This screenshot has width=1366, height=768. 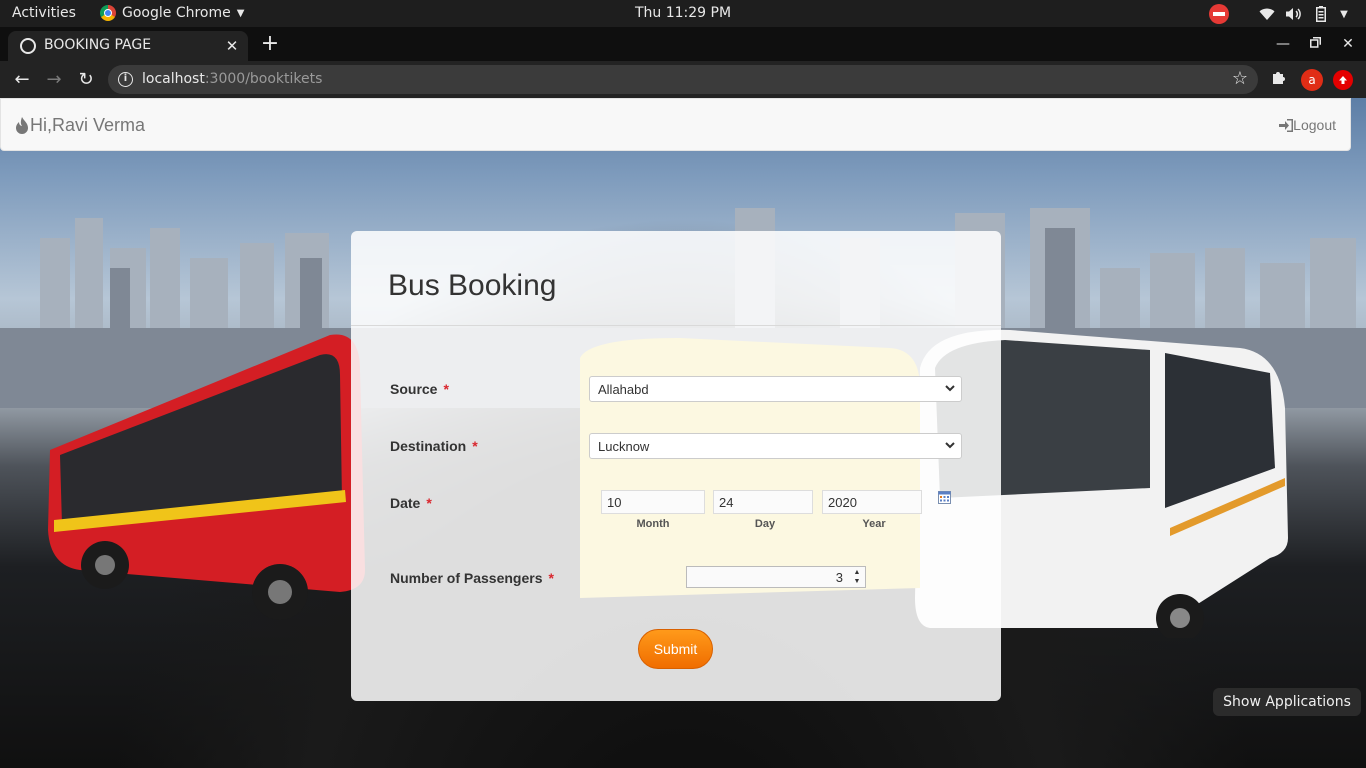 I want to click on do-not-disturb-icon, so click(x=1219, y=14).